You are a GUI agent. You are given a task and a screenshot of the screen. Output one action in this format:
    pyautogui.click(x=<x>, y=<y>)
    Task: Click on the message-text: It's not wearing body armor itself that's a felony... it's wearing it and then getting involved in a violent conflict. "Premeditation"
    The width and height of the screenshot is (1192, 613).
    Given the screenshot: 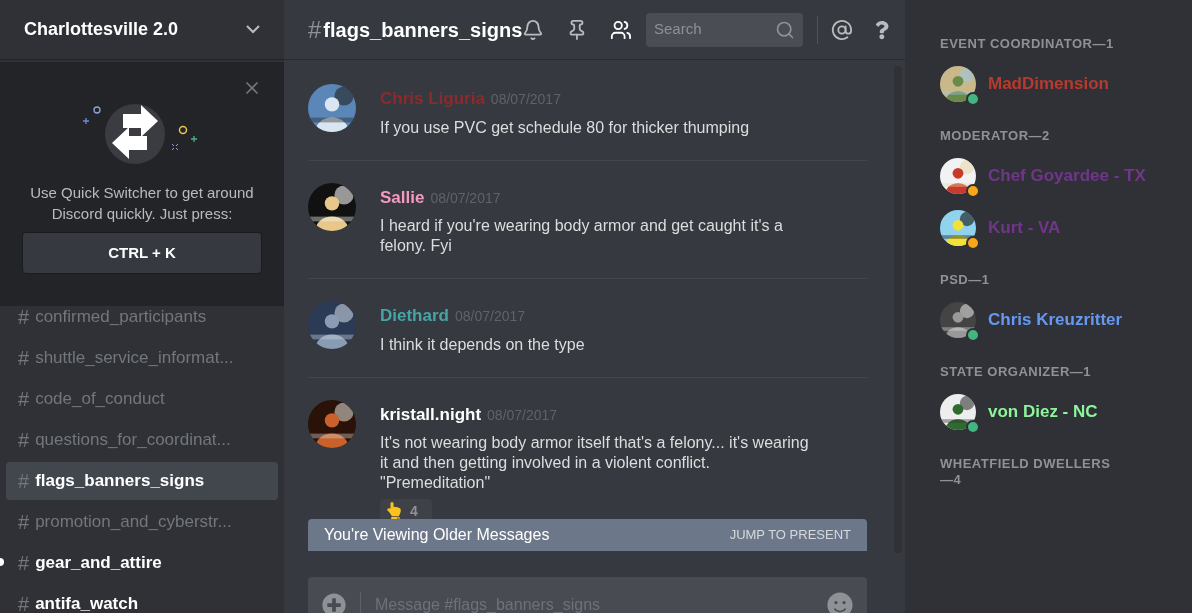 What is the action you would take?
    pyautogui.click(x=595, y=463)
    